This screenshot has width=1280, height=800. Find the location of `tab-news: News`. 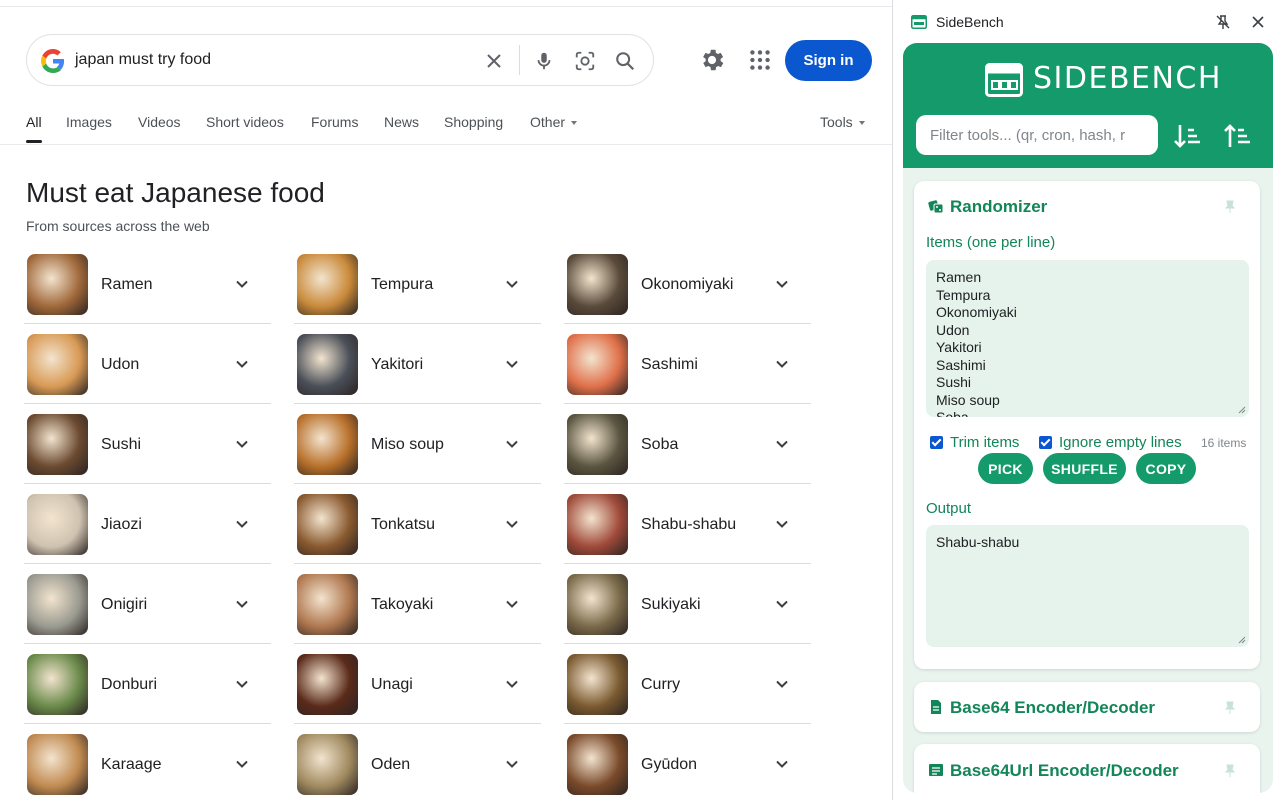

tab-news: News is located at coordinates (401, 122).